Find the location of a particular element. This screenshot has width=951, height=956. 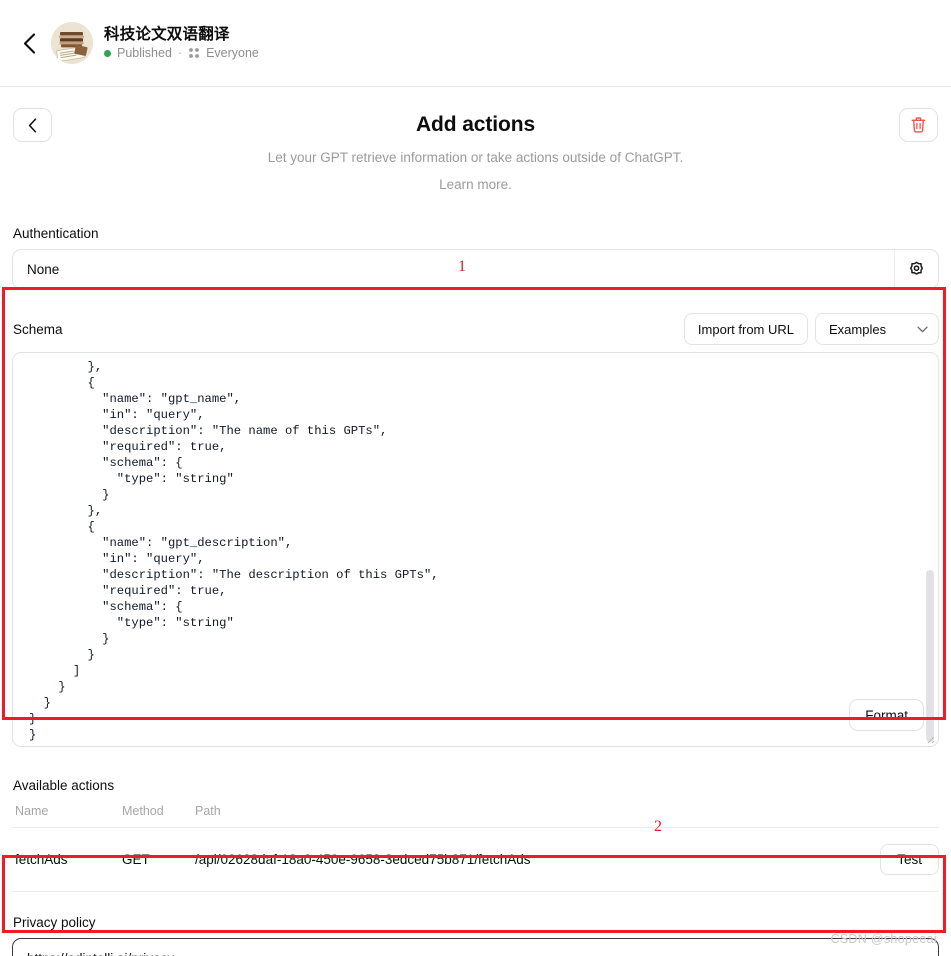

schema-header-buttons: Import from URL Examples is located at coordinates (811, 329).